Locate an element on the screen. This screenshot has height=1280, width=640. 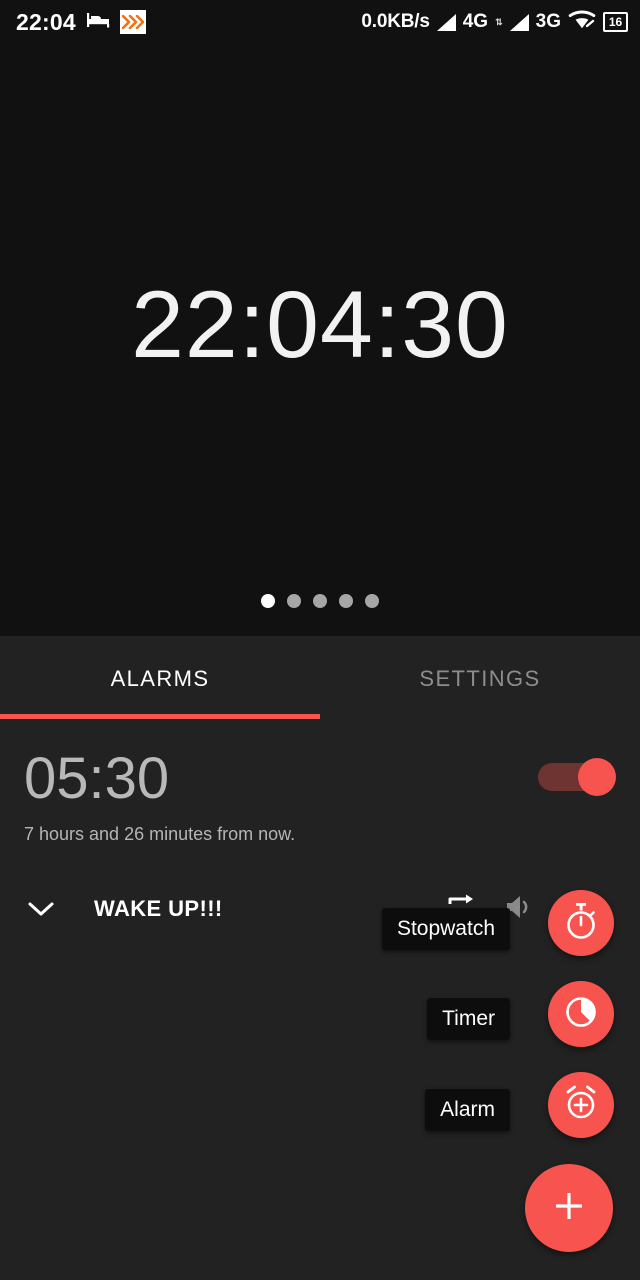
tab-bar: ALARMS SETTINGS is located at coordinates (320, 679).